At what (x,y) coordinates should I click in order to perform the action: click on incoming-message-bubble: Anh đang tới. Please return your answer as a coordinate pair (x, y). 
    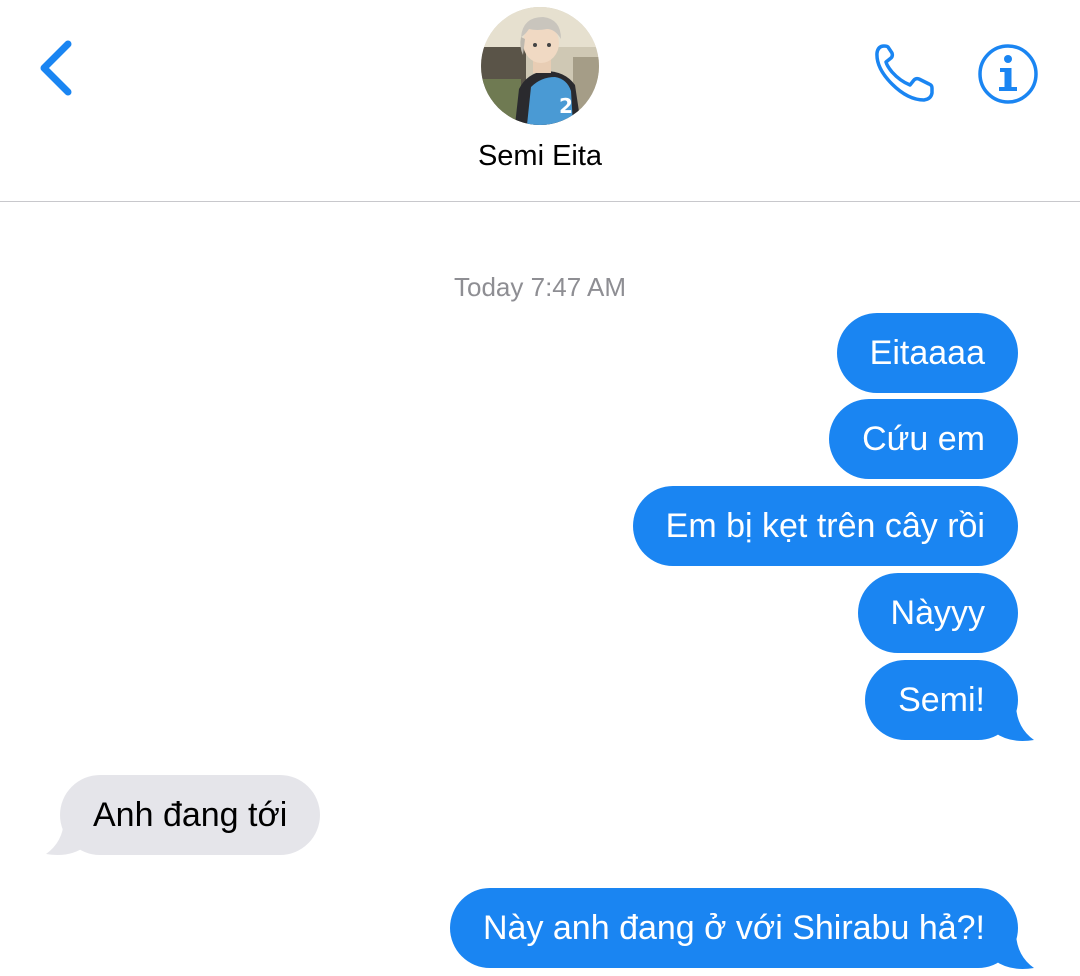
    Looking at the image, I should click on (190, 815).